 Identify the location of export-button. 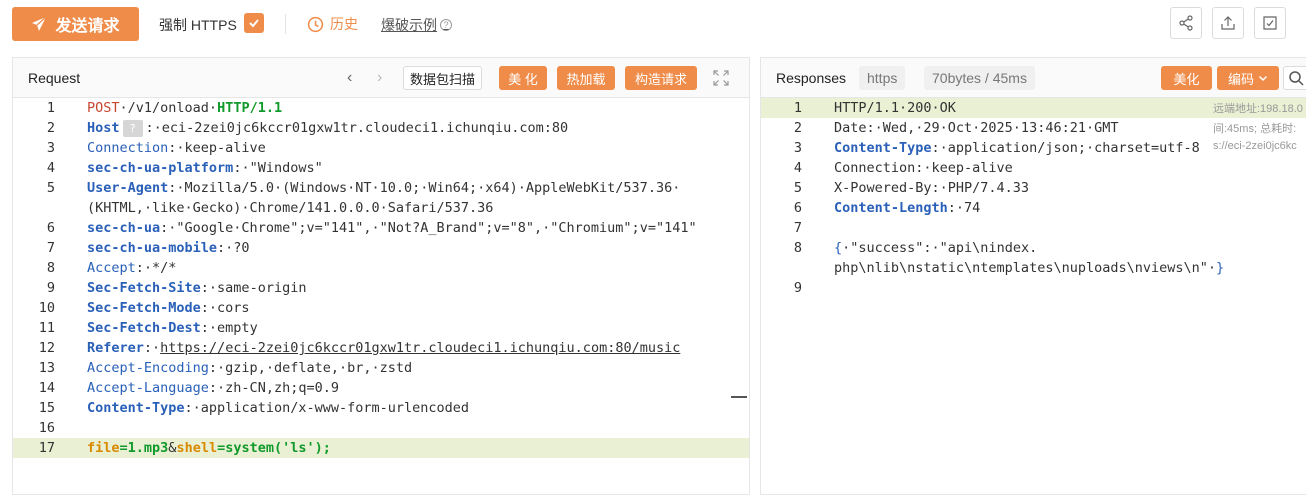
(1228, 23).